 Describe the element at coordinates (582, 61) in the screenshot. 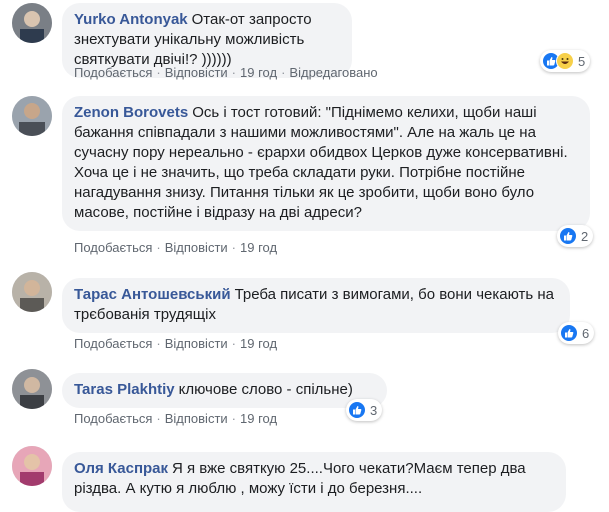

I see `reaction-count: 5` at that location.